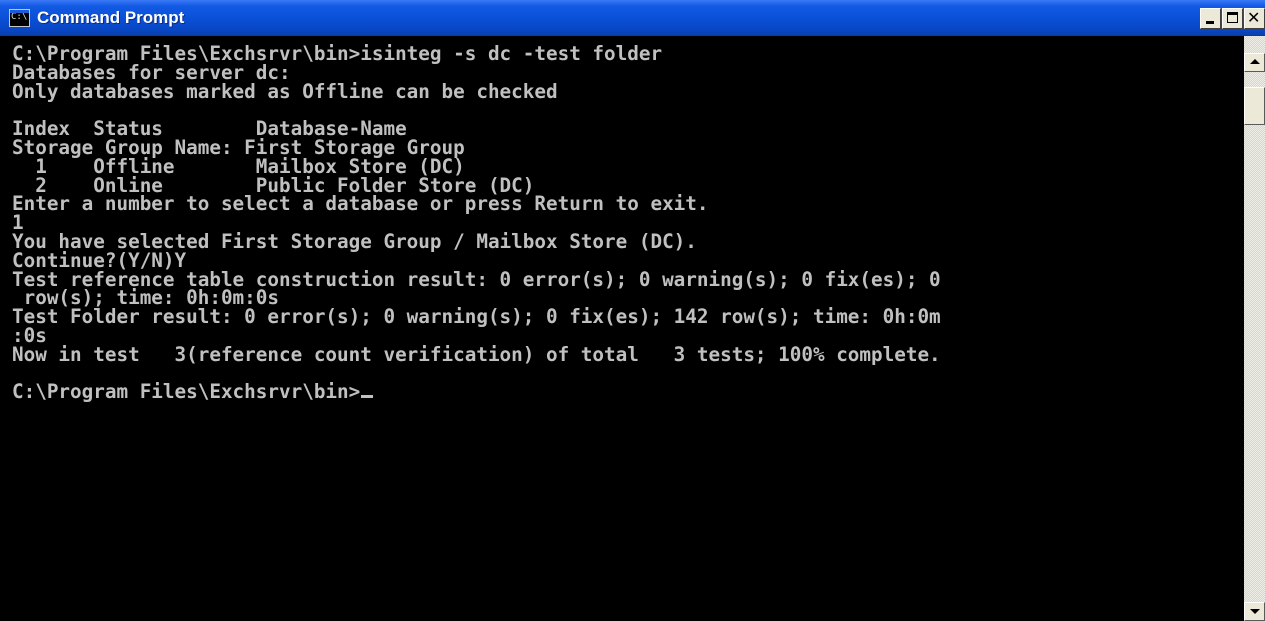 This screenshot has height=621, width=1265. What do you see at coordinates (186, 392) in the screenshot?
I see `prompt-text: C:\Program Files\Exchsrvr\bin>` at bounding box center [186, 392].